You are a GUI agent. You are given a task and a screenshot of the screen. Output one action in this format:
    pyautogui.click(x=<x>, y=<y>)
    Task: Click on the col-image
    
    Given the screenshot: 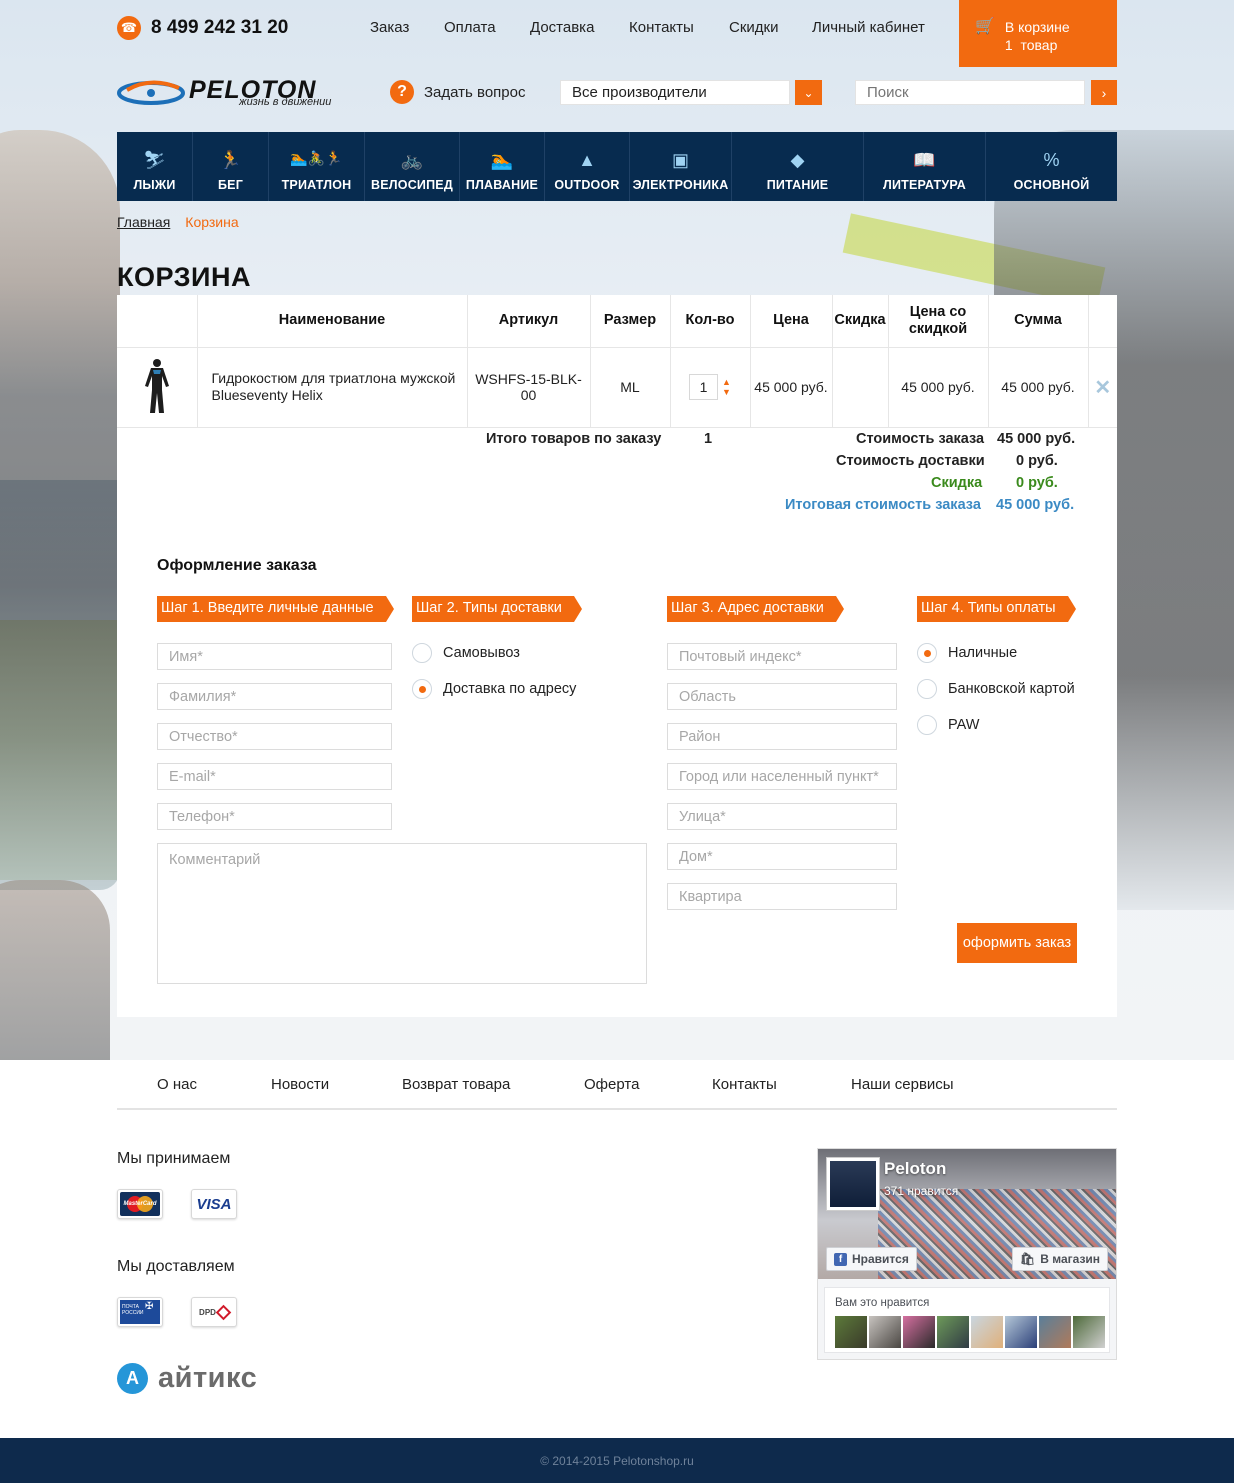 What is the action you would take?
    pyautogui.click(x=157, y=321)
    